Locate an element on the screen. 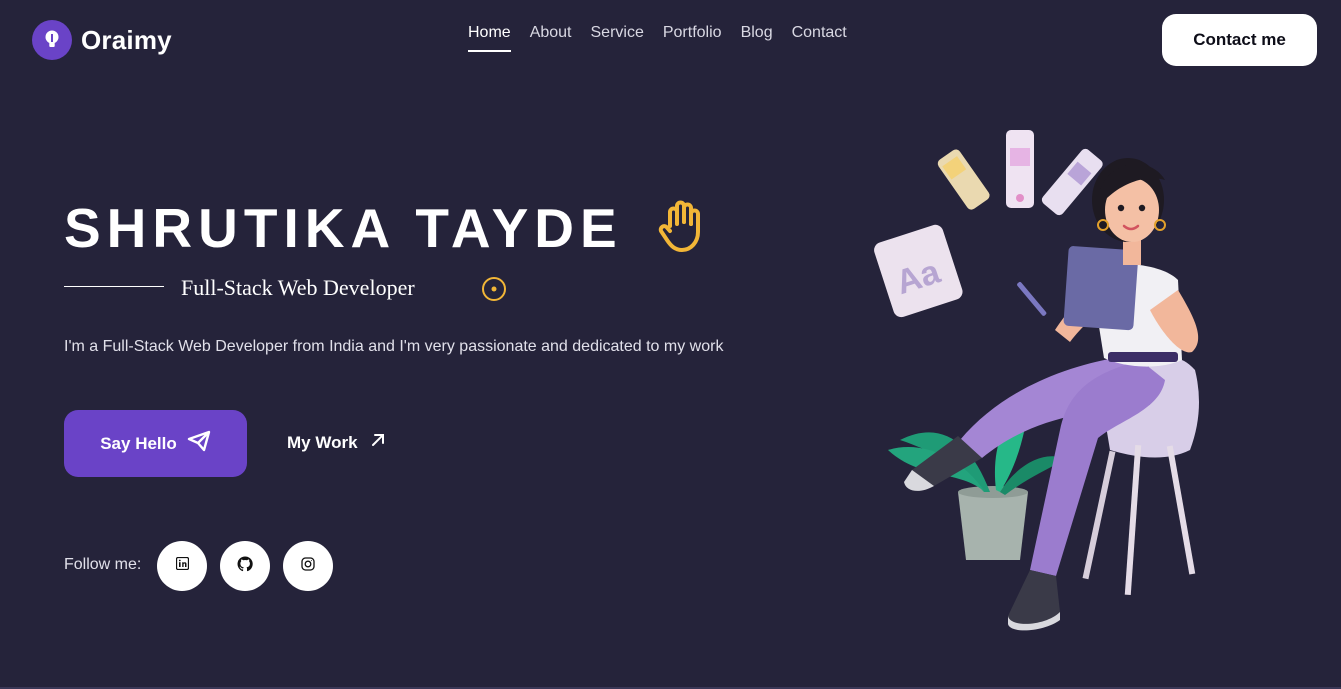 This screenshot has height=689, width=1341. nav-item-blog: Blog is located at coordinates (757, 38).